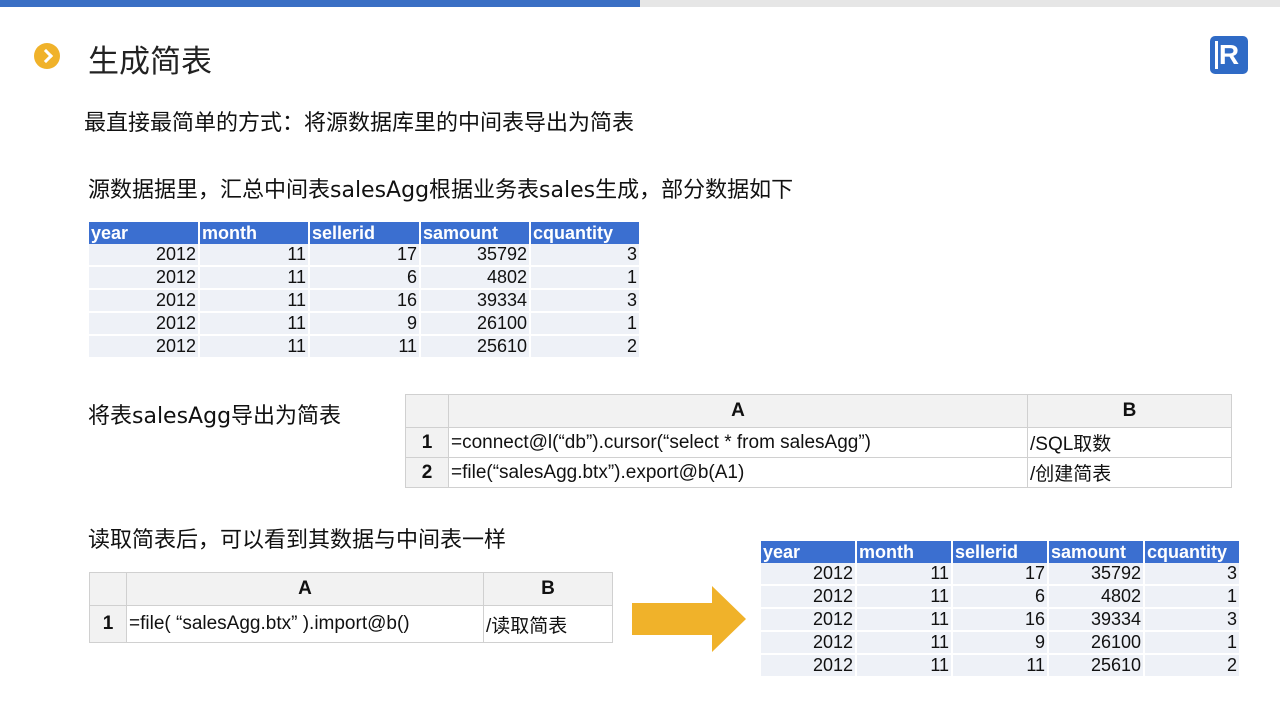 This screenshot has height=720, width=1280. Describe the element at coordinates (320, 3) in the screenshot. I see `progress-fill` at that location.